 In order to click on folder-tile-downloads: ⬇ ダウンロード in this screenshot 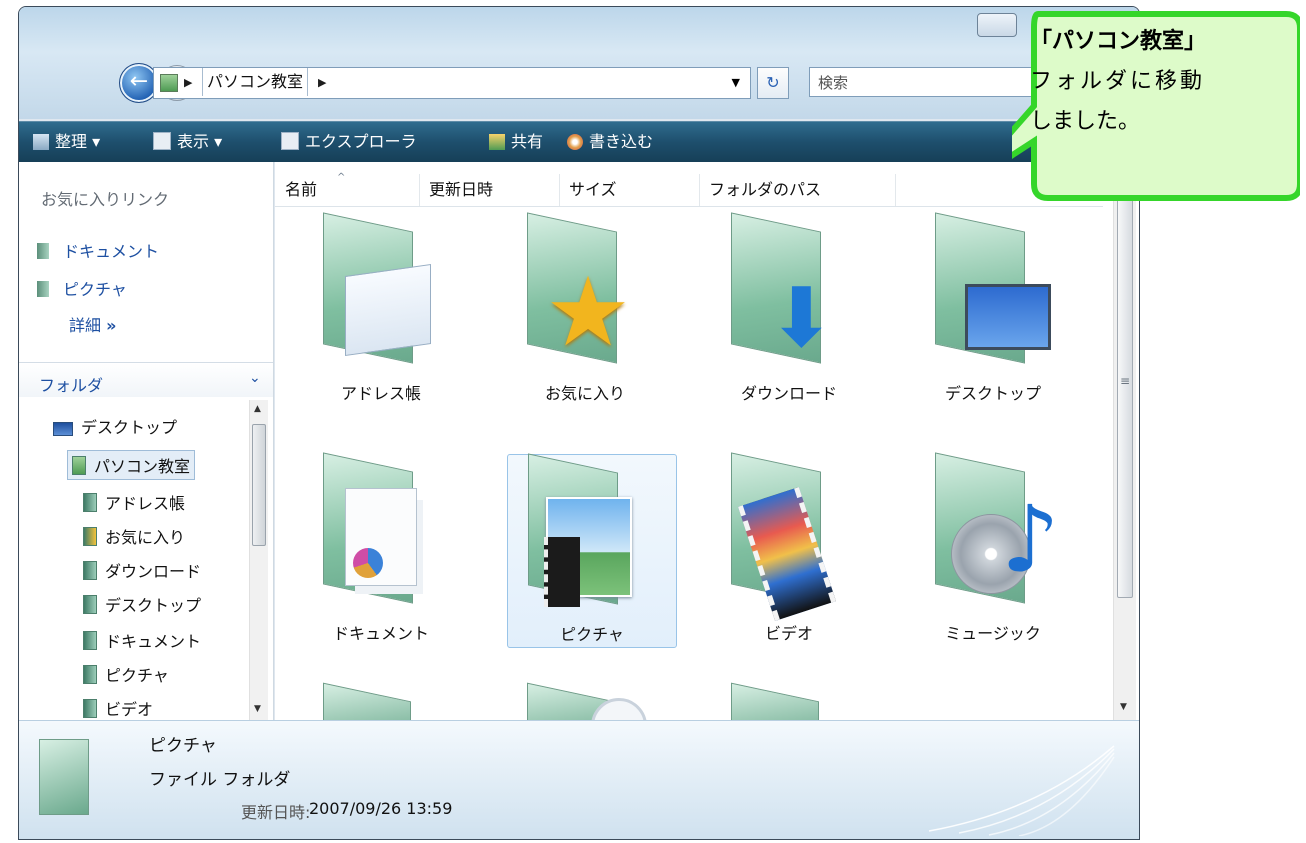, I will do `click(789, 309)`.